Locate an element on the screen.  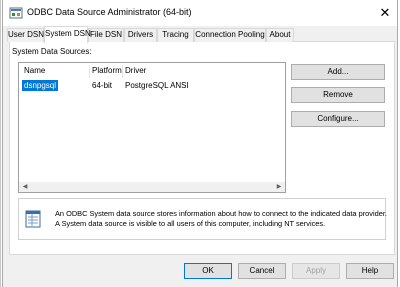
background-window-edge is located at coordinates (0, 143).